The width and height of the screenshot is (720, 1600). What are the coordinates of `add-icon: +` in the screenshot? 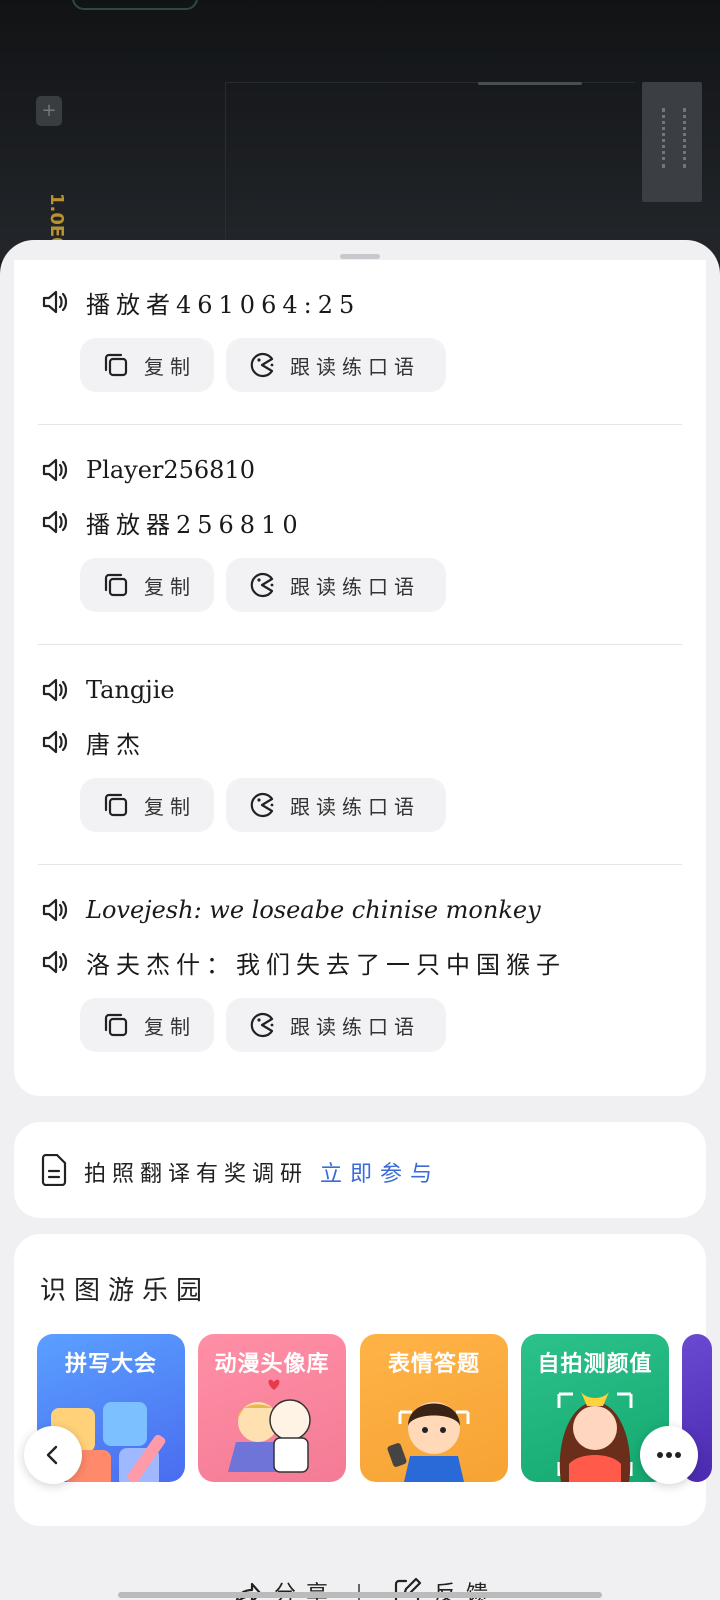 It's located at (49, 111).